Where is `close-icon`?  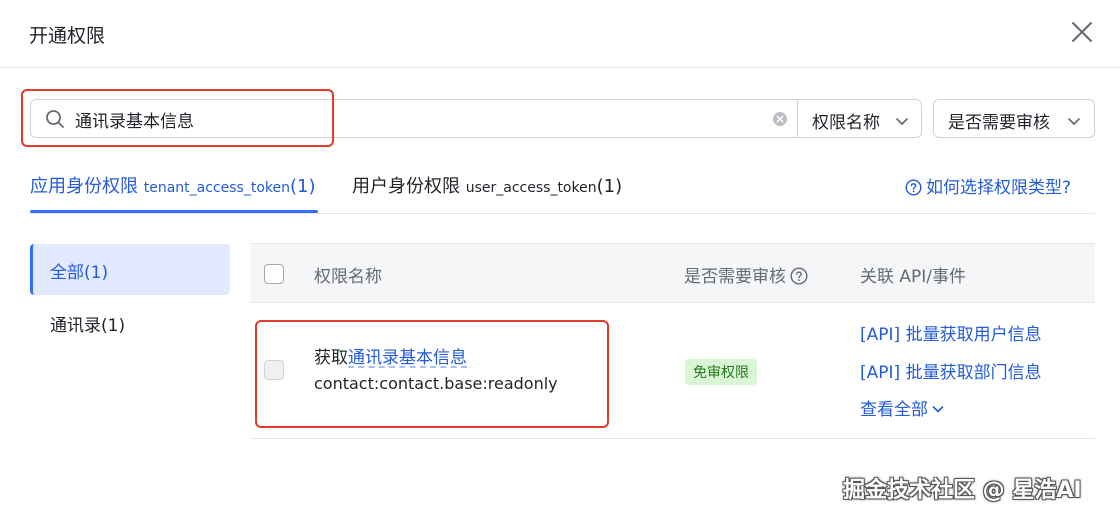
close-icon is located at coordinates (1082, 32).